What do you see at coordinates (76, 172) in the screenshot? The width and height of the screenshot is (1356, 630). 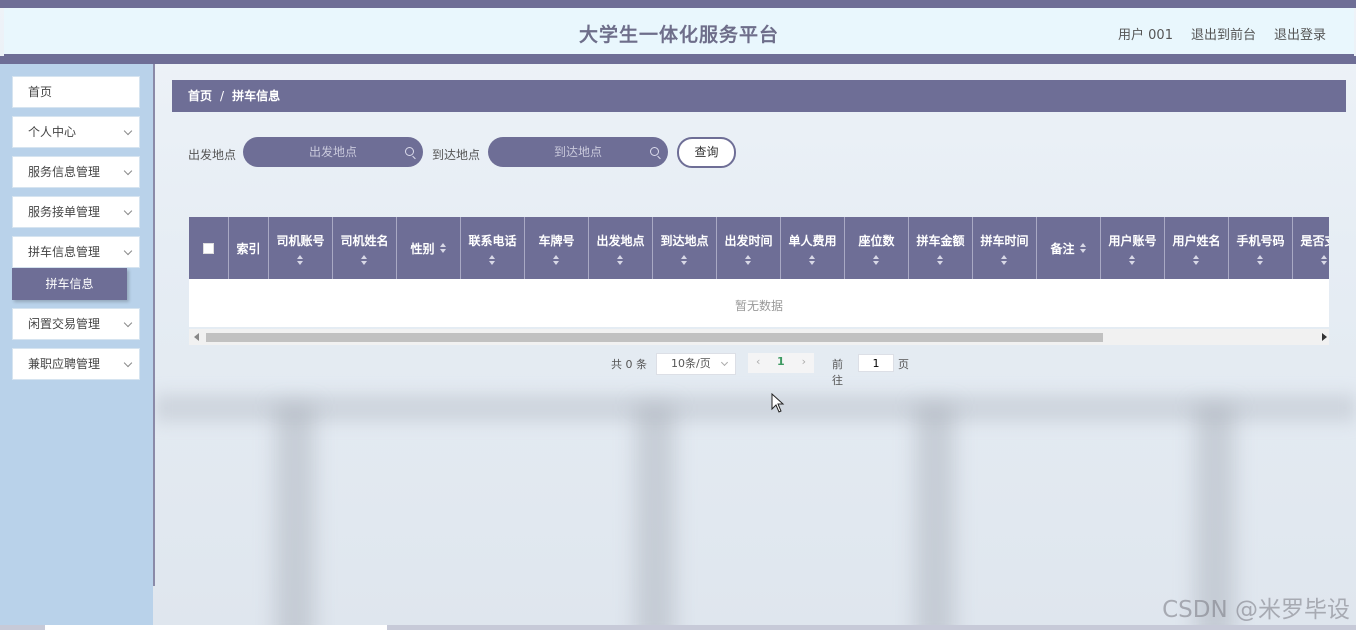 I see `sidebar-item-service-info: 服务信息管理` at bounding box center [76, 172].